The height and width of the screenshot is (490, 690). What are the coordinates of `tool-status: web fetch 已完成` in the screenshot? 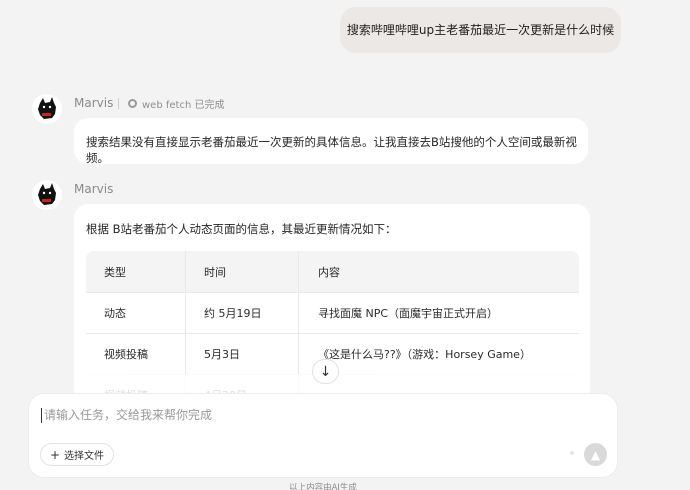 It's located at (171, 103).